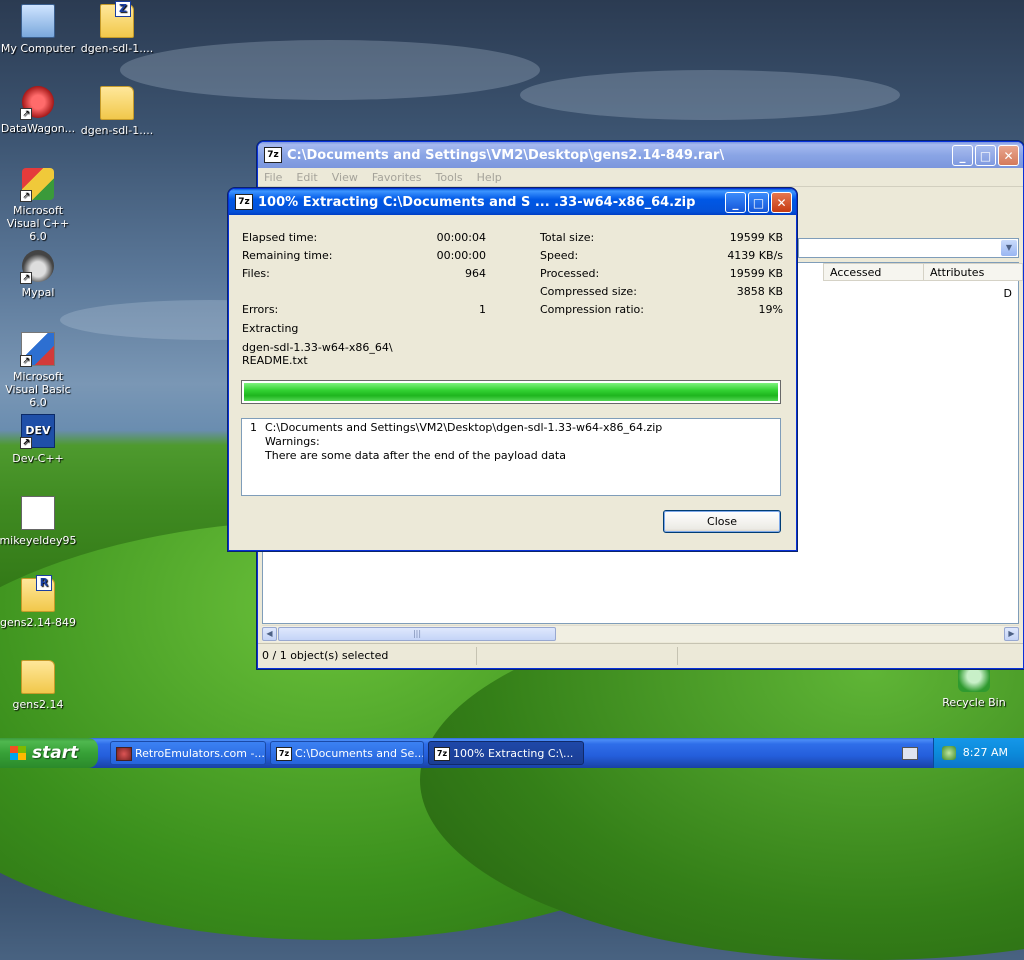 The image size is (1024, 960). What do you see at coordinates (38, 458) in the screenshot?
I see `desktop-icon-label: Dev-C++` at bounding box center [38, 458].